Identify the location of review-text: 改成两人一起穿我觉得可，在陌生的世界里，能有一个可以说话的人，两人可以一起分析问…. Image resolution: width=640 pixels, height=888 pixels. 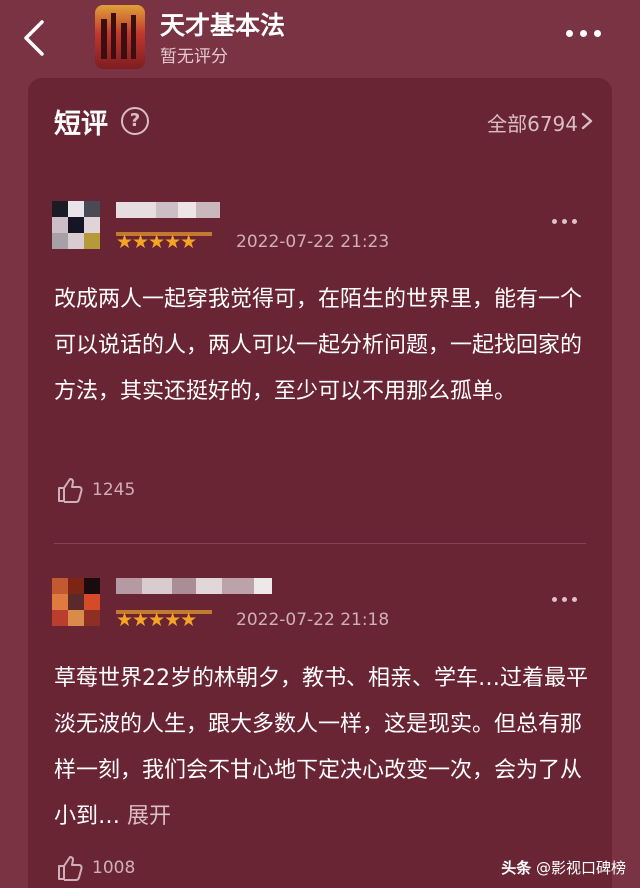
(318, 345).